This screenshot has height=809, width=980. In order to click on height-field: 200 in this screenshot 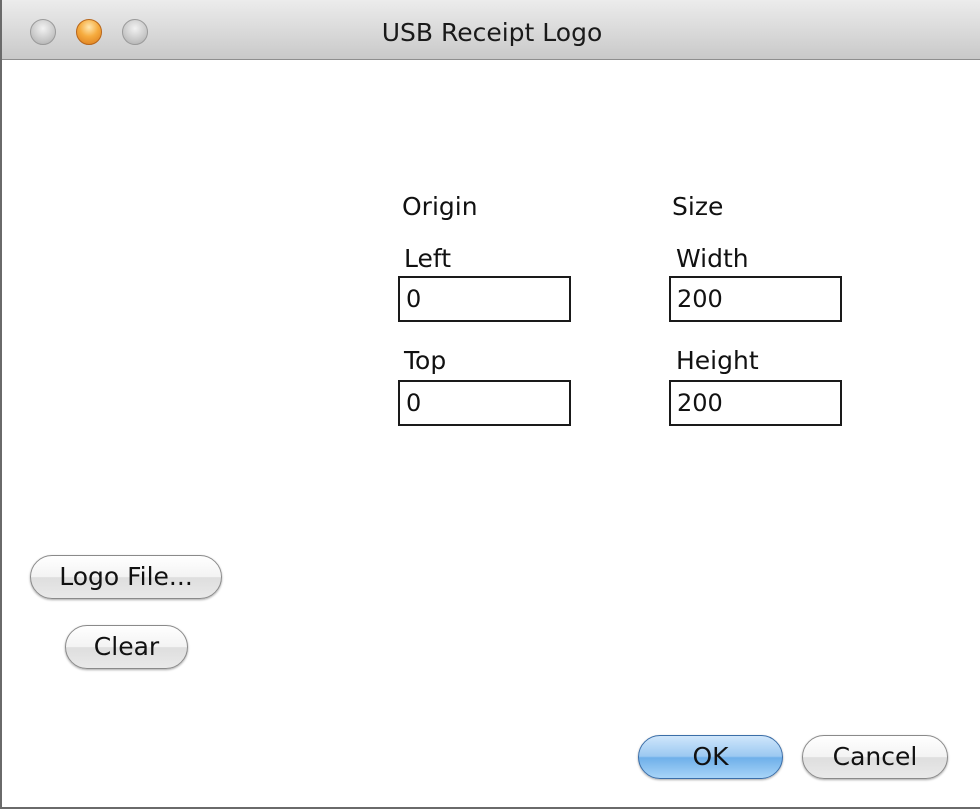, I will do `click(755, 403)`.